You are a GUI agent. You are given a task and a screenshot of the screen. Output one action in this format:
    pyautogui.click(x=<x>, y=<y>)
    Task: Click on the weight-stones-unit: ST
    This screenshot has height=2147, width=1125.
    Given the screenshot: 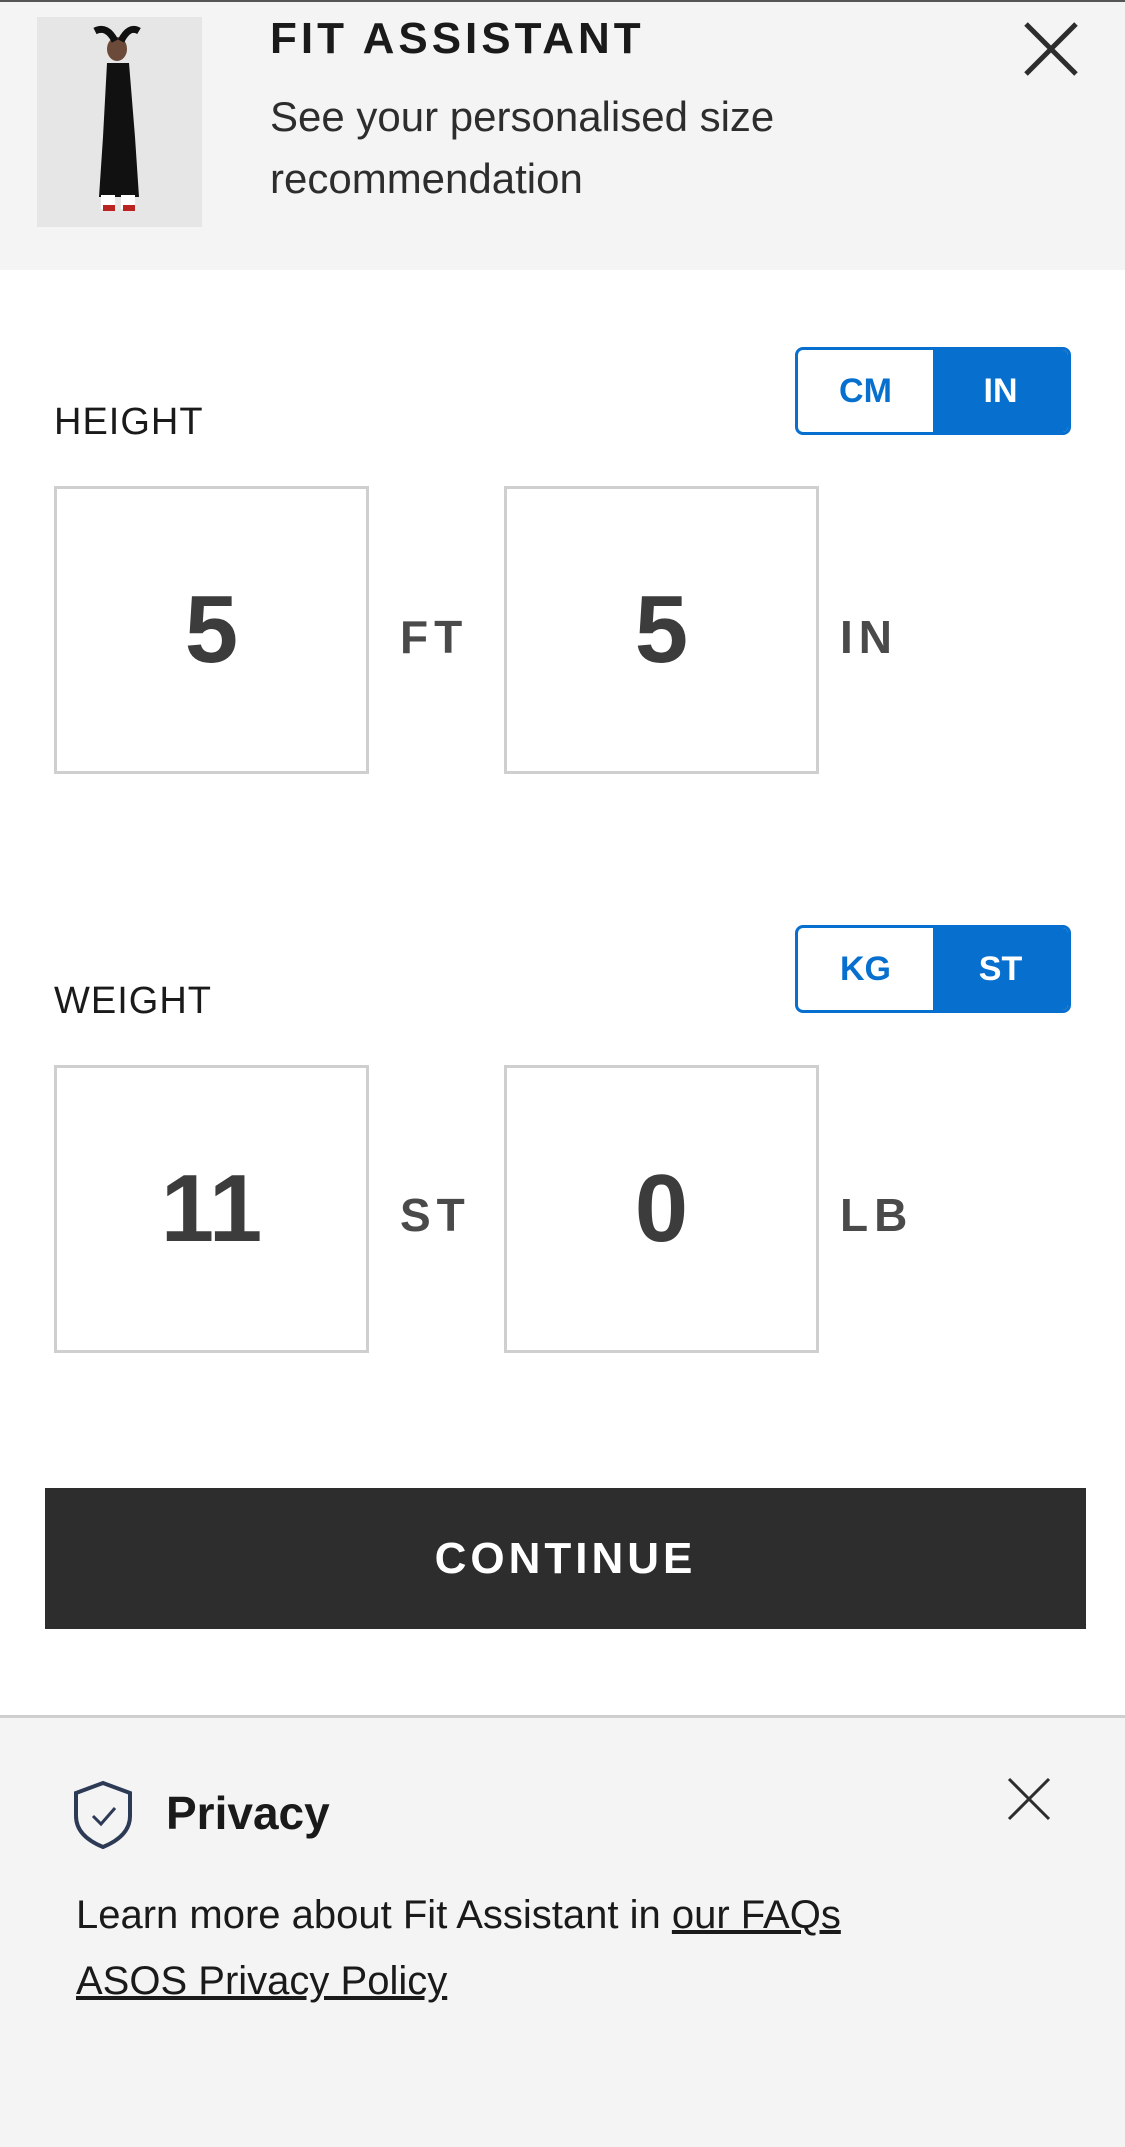 What is the action you would take?
    pyautogui.click(x=435, y=1215)
    